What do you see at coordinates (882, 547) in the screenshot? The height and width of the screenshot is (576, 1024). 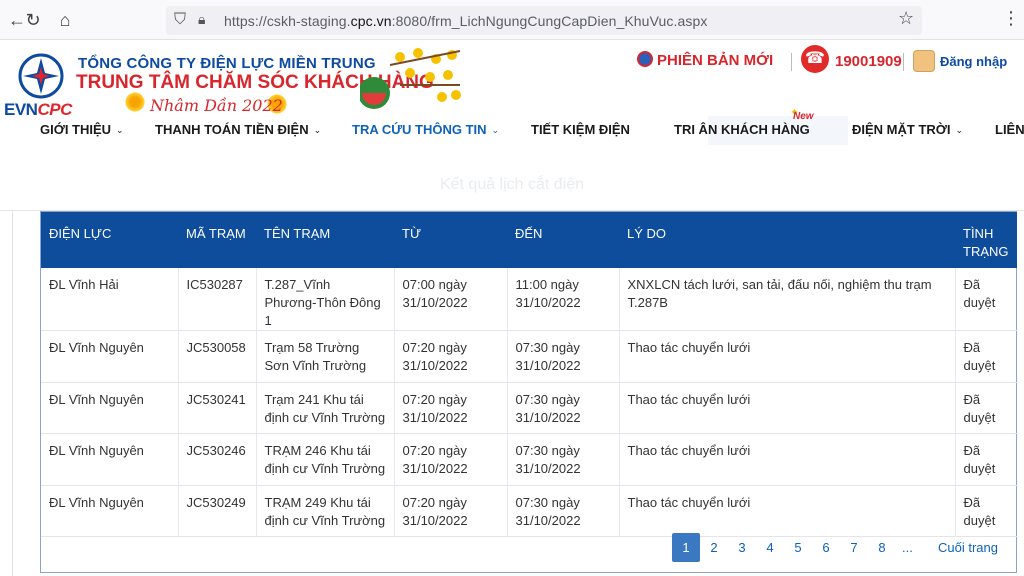 I see `page-button-8: 8` at bounding box center [882, 547].